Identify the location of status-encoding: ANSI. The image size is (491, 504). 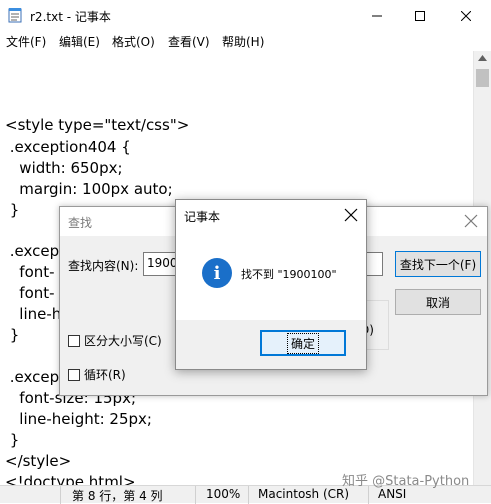
(392, 494).